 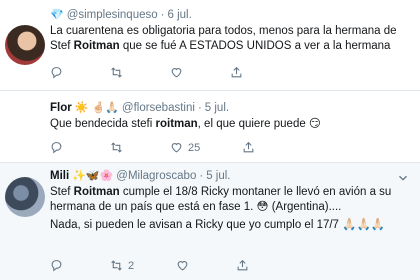 What do you see at coordinates (131, 265) in the screenshot?
I see `retweet-count: 2` at bounding box center [131, 265].